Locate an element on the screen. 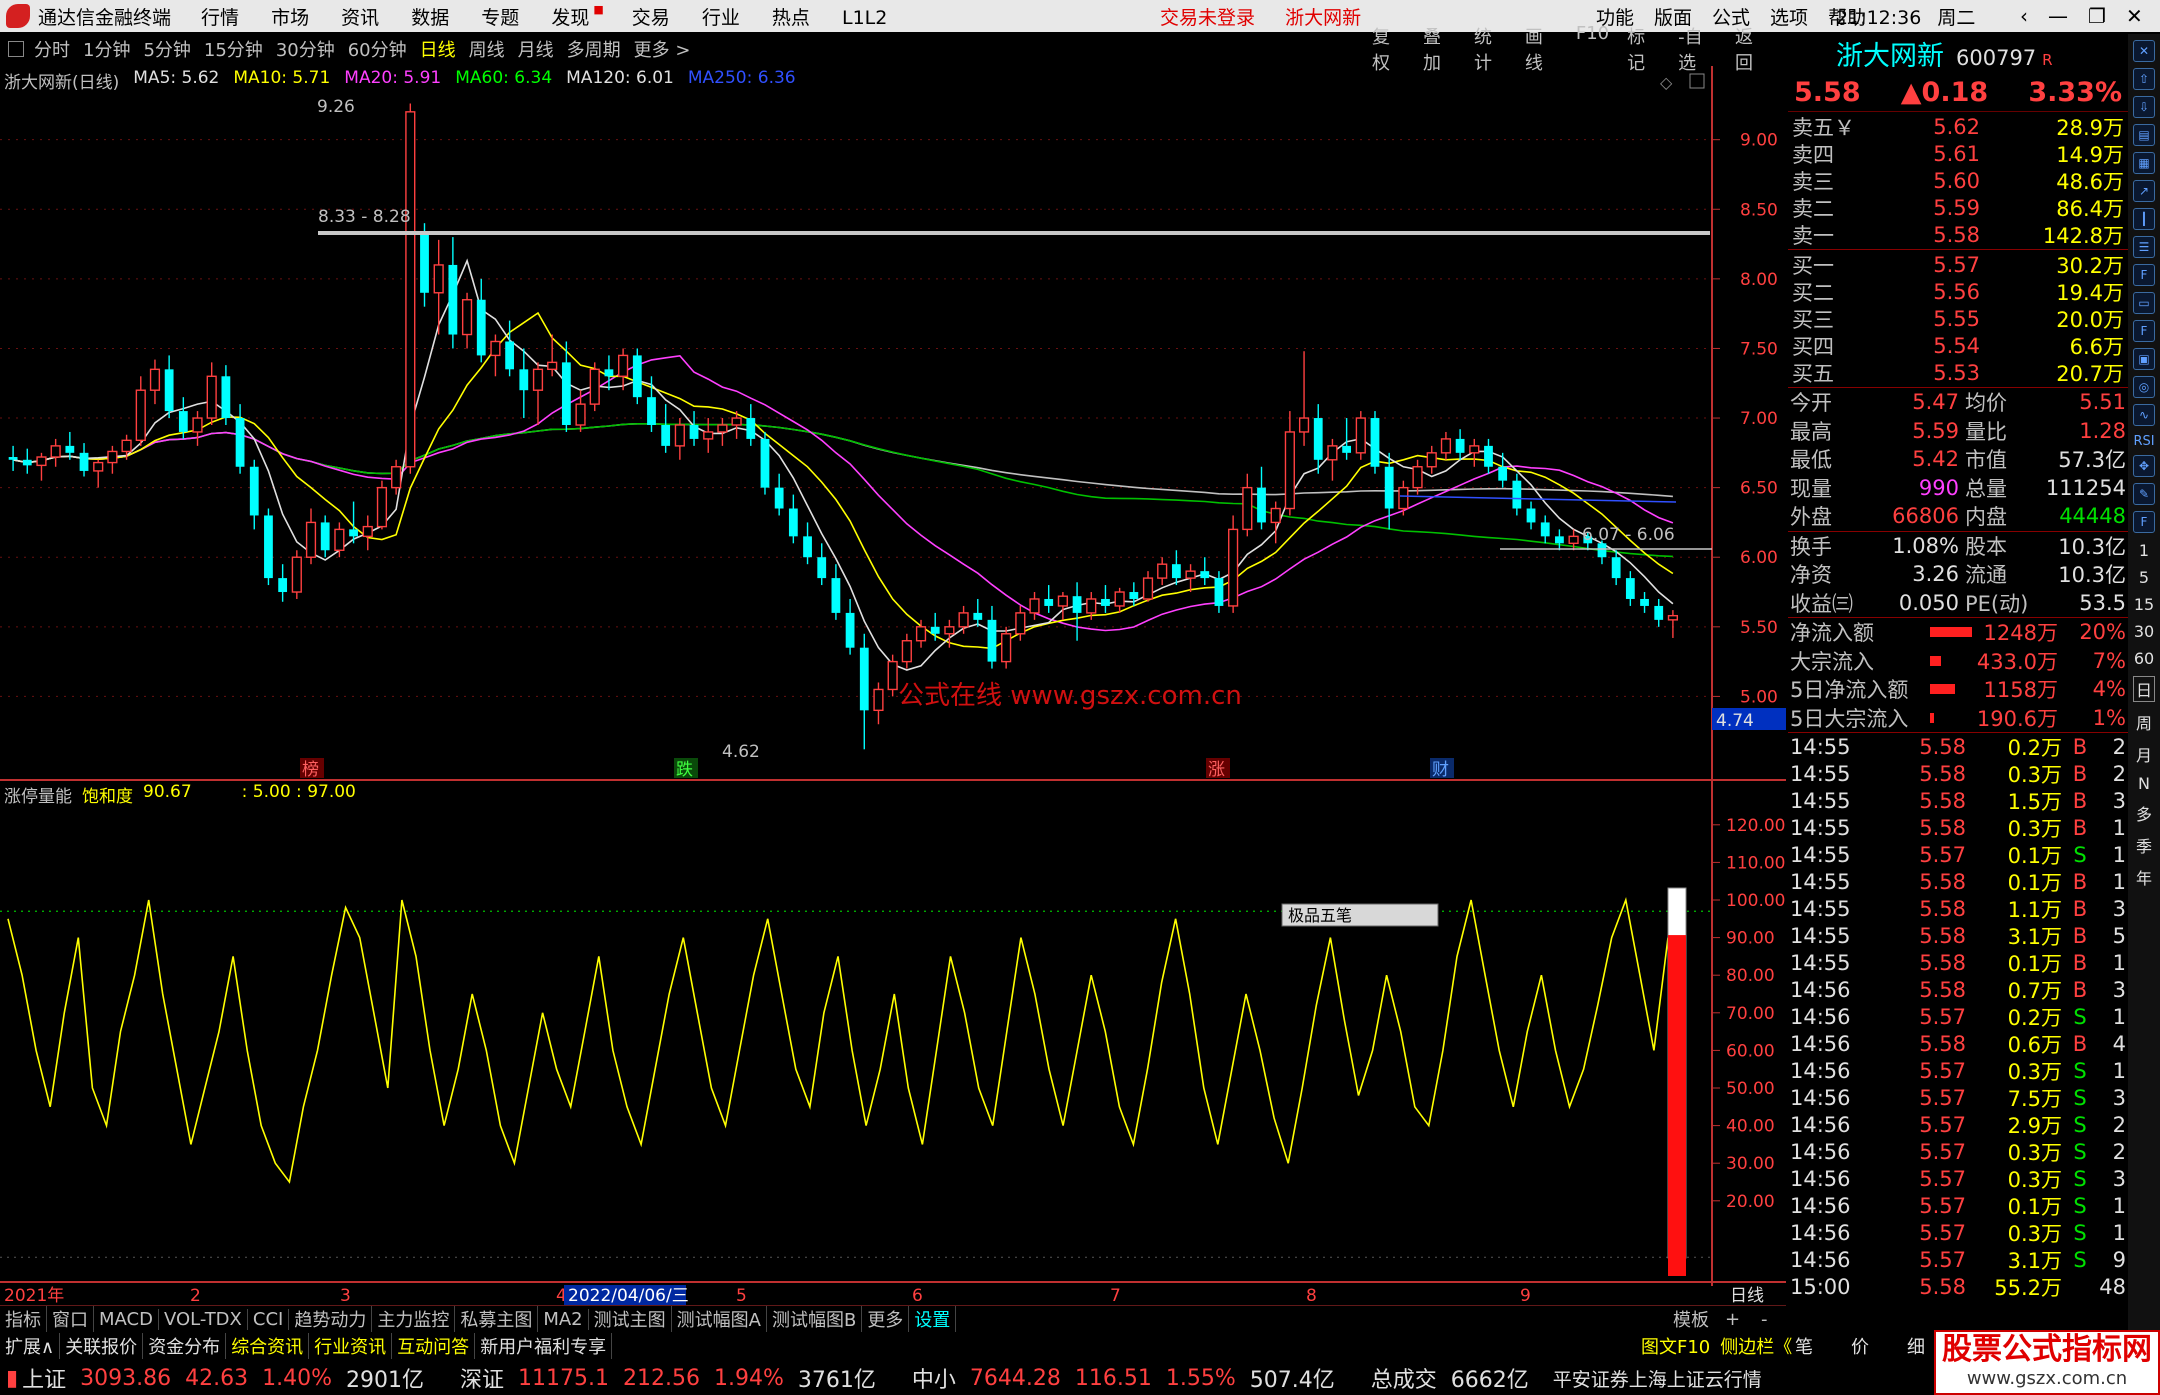 The image size is (2160, 1395). side-period: 多 is located at coordinates (2144, 813).